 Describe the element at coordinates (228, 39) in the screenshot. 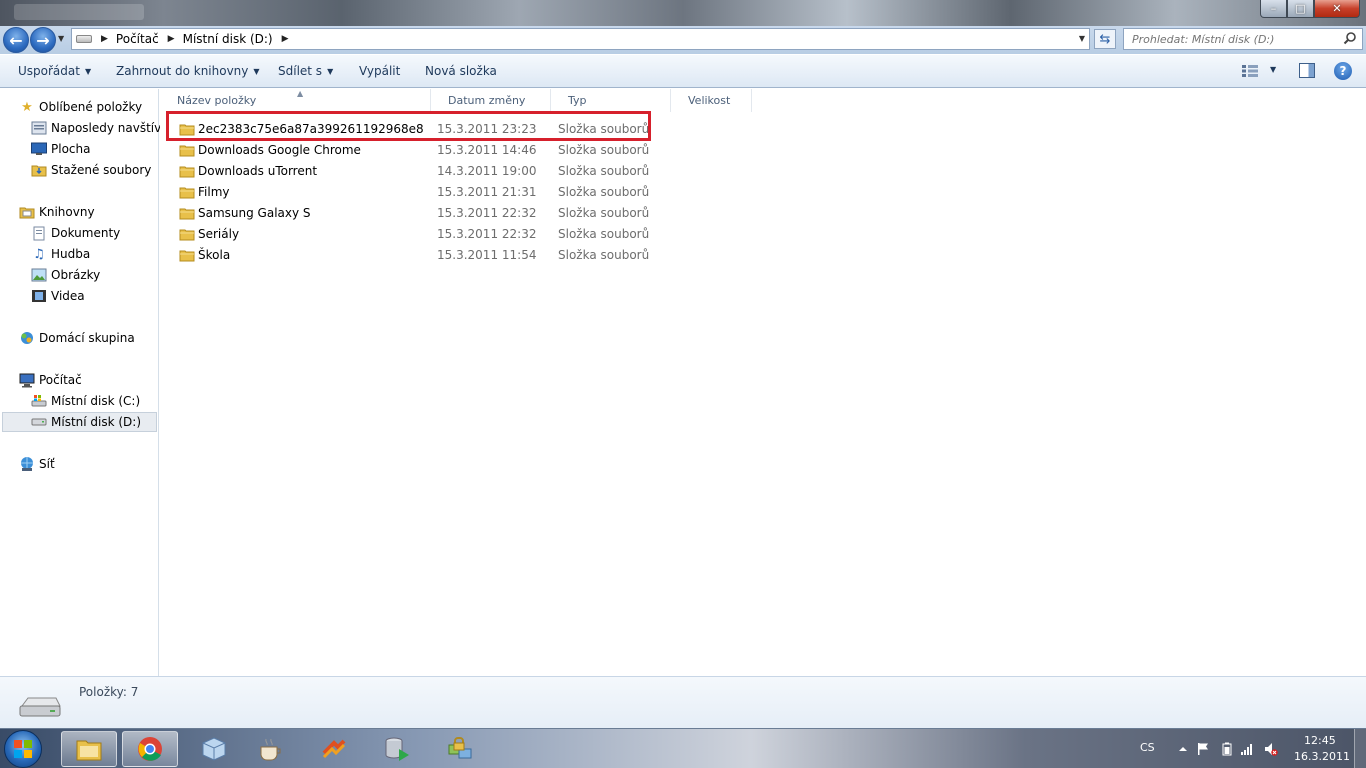

I see `breadcrumb-drive-d: Místní disk (D:)` at that location.